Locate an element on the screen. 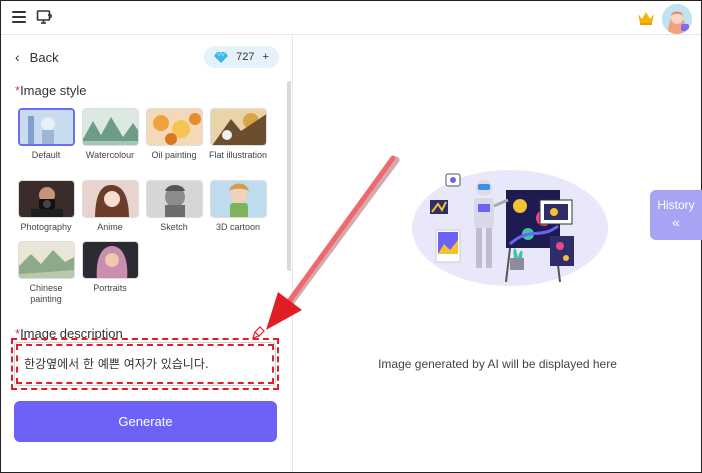 The width and height of the screenshot is (702, 473). style-sketch: Sketch is located at coordinates (174, 206).